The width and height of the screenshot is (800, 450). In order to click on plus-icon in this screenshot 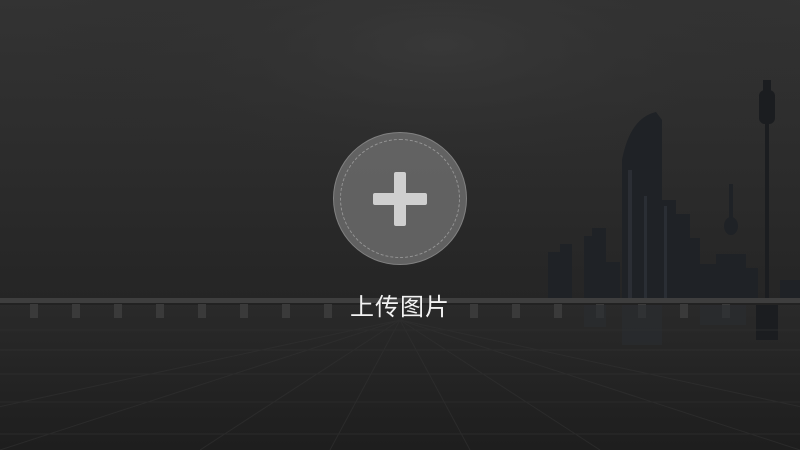, I will do `click(400, 198)`.